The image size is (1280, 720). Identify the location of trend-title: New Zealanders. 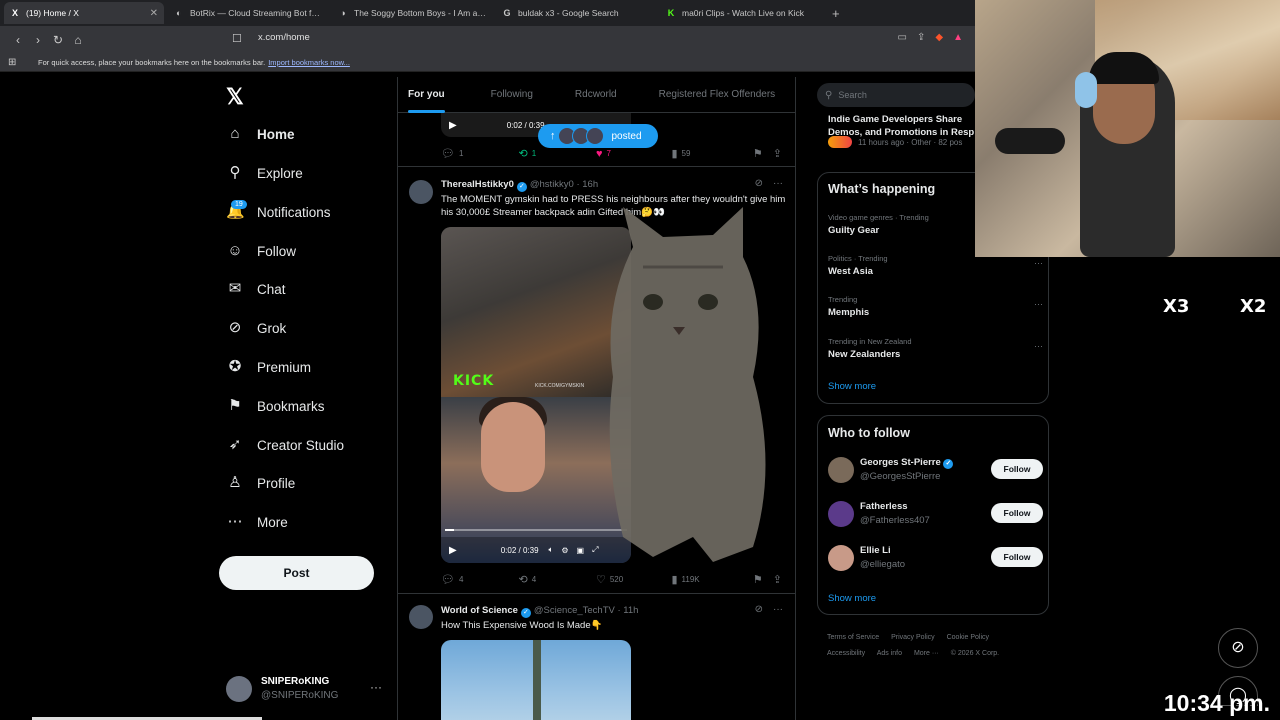
(864, 354).